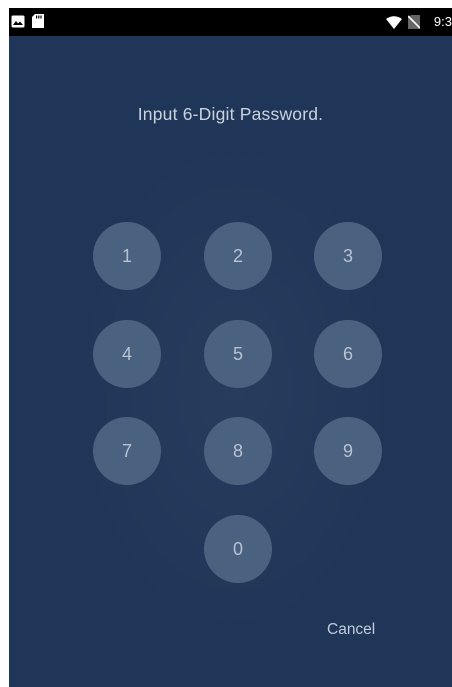  Describe the element at coordinates (238, 354) in the screenshot. I see `keypad-key-5: 5` at that location.